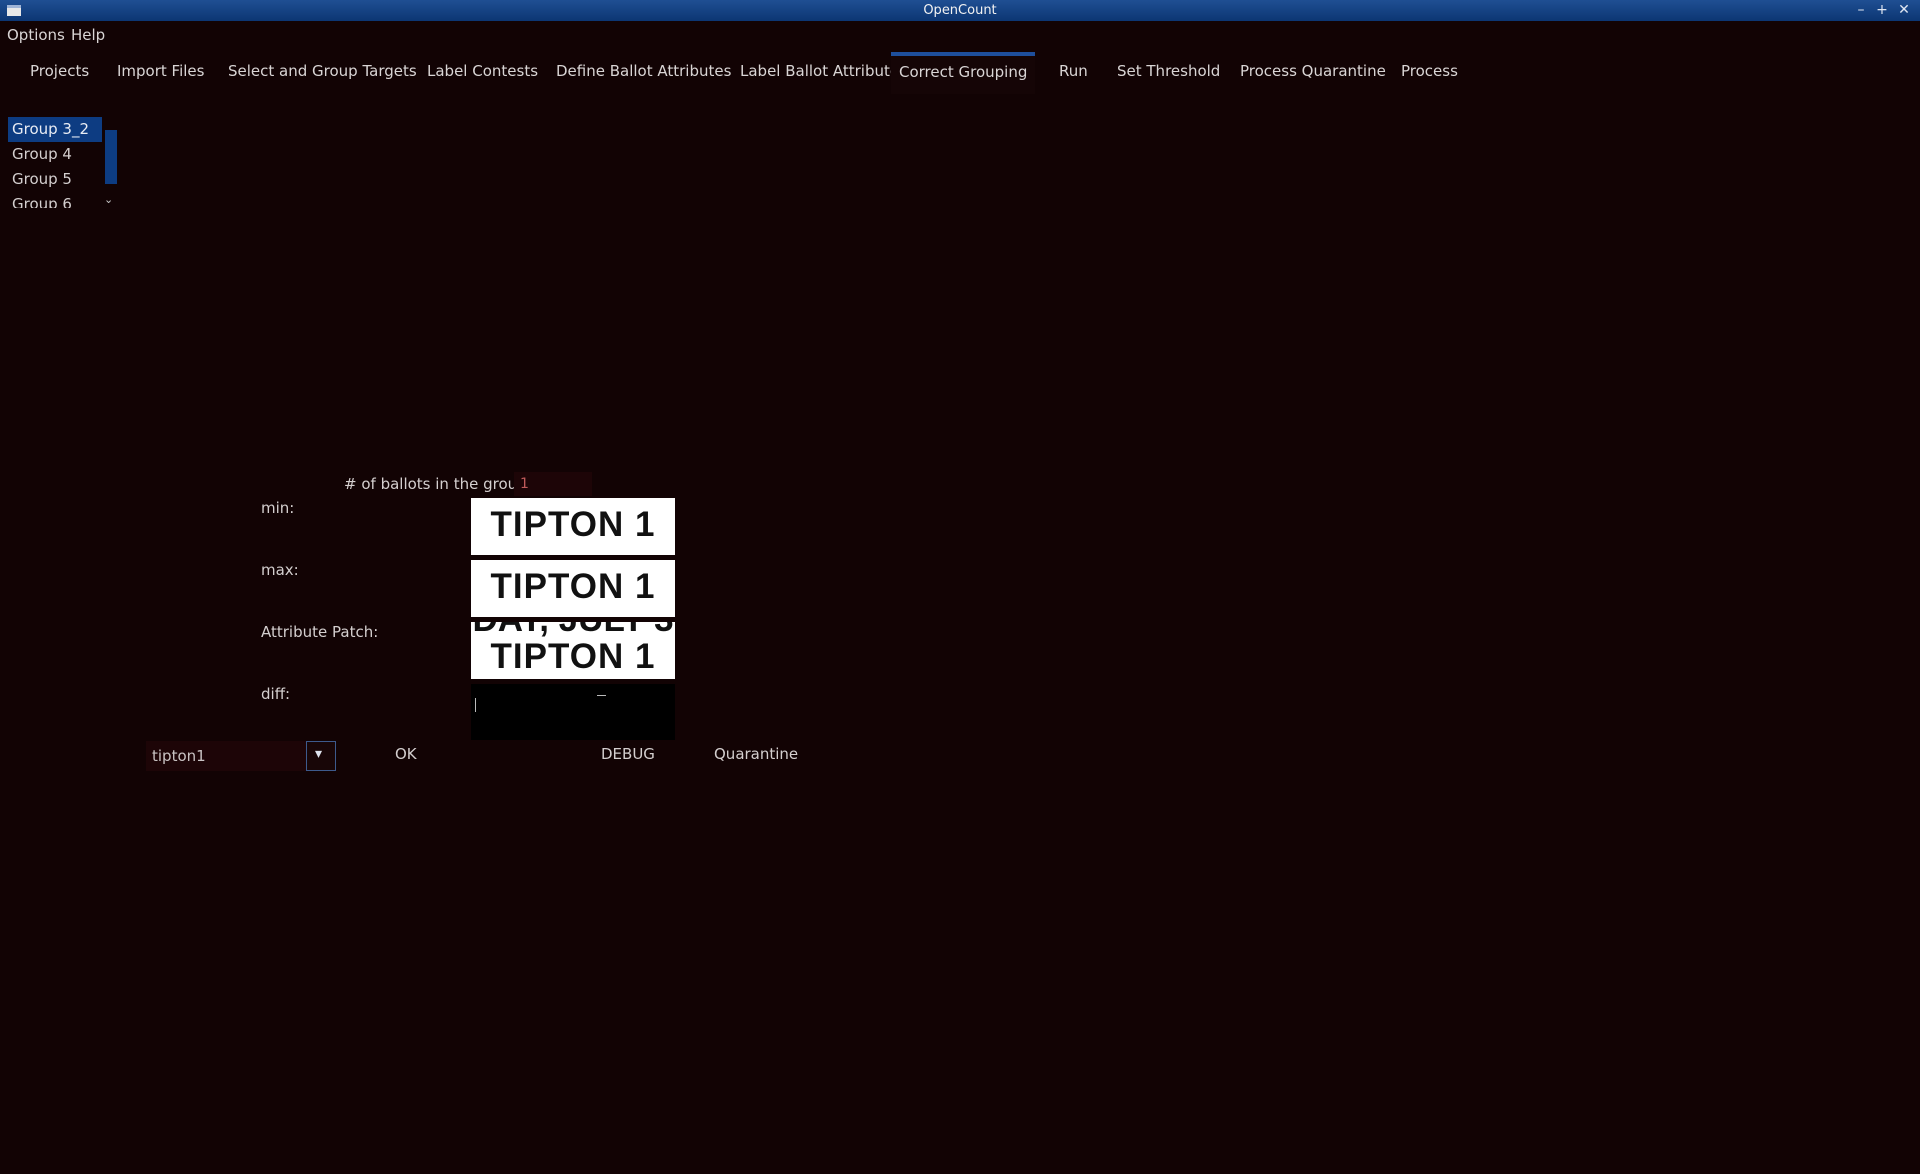 The width and height of the screenshot is (1920, 1174). What do you see at coordinates (160, 71) in the screenshot?
I see `tab-import-files: Import Files` at bounding box center [160, 71].